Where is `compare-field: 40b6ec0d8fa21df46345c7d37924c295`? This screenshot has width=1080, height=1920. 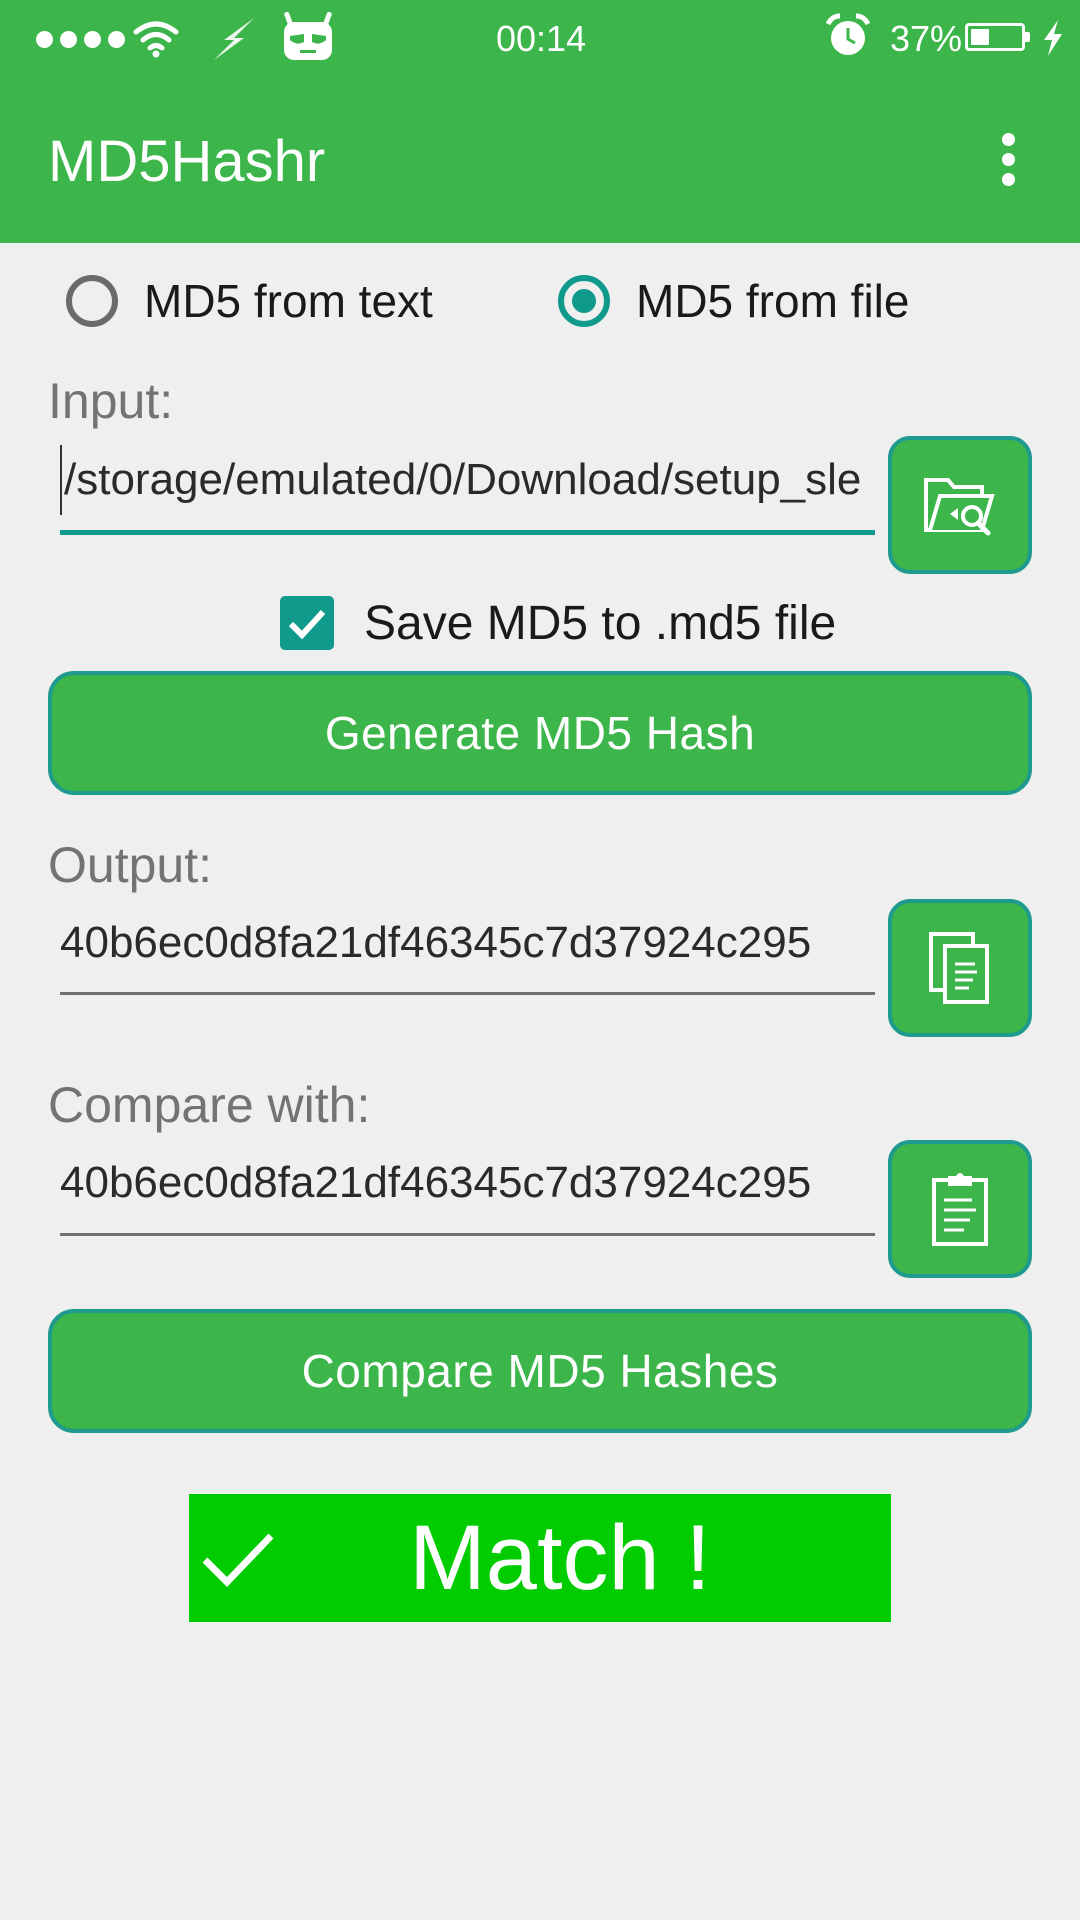
compare-field: 40b6ec0d8fa21df46345c7d37924c295 is located at coordinates (467, 1183).